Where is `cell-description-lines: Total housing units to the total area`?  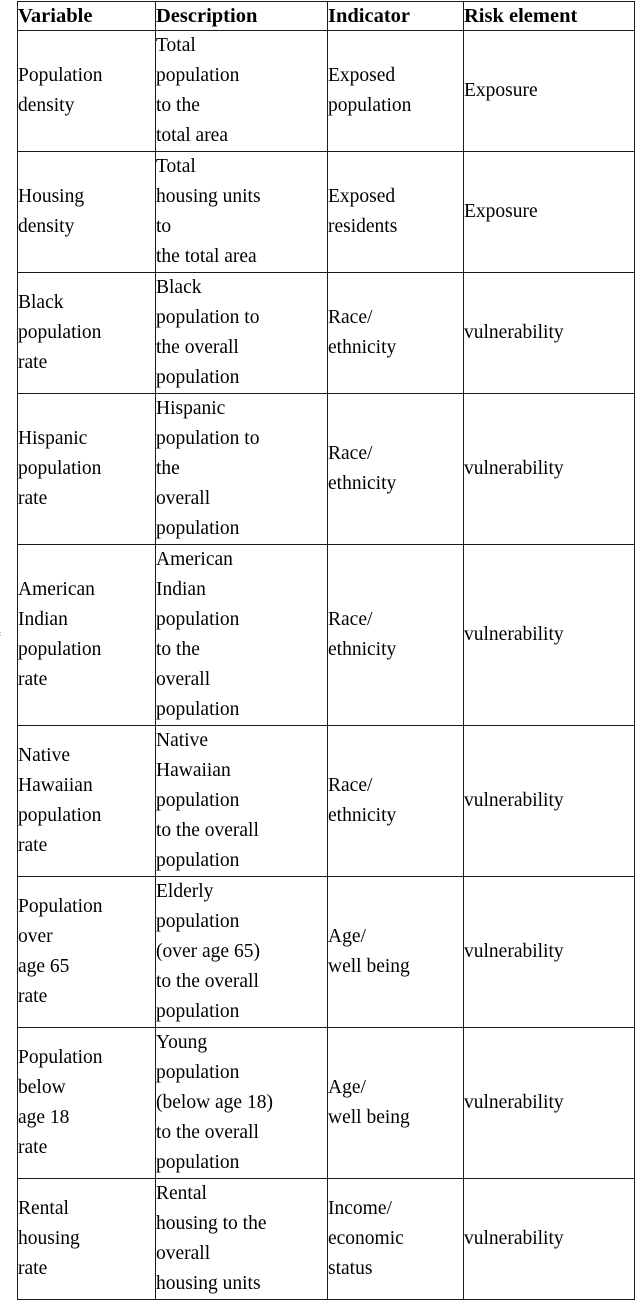
cell-description-lines: Total housing units to the total area is located at coordinates (241, 212).